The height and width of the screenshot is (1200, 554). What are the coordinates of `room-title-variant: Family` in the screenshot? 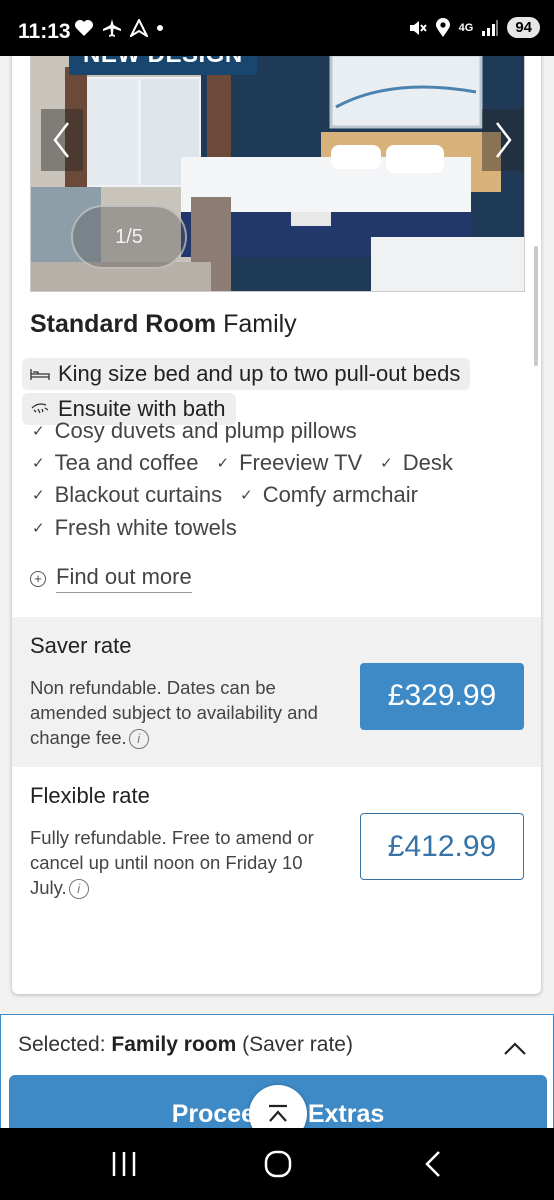 It's located at (256, 324).